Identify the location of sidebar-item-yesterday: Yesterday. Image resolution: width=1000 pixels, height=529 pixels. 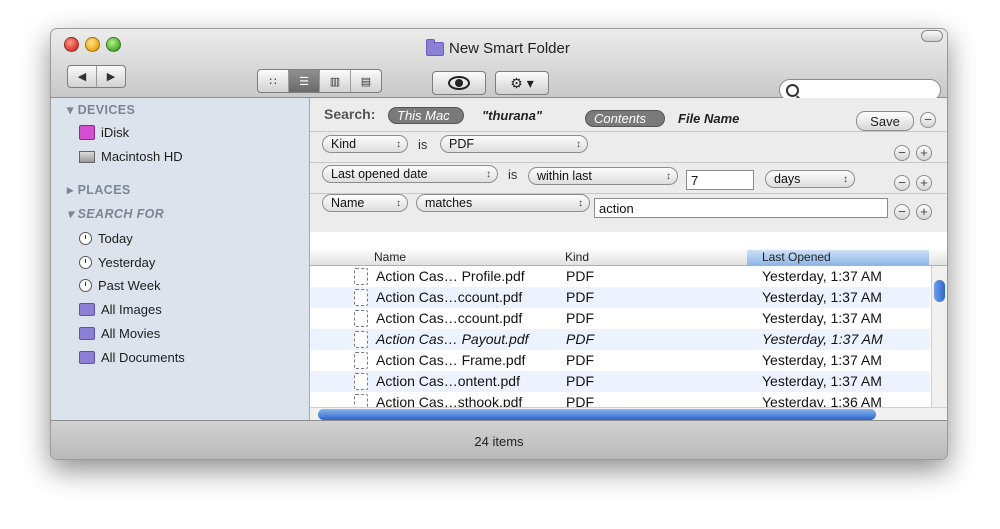
(117, 262).